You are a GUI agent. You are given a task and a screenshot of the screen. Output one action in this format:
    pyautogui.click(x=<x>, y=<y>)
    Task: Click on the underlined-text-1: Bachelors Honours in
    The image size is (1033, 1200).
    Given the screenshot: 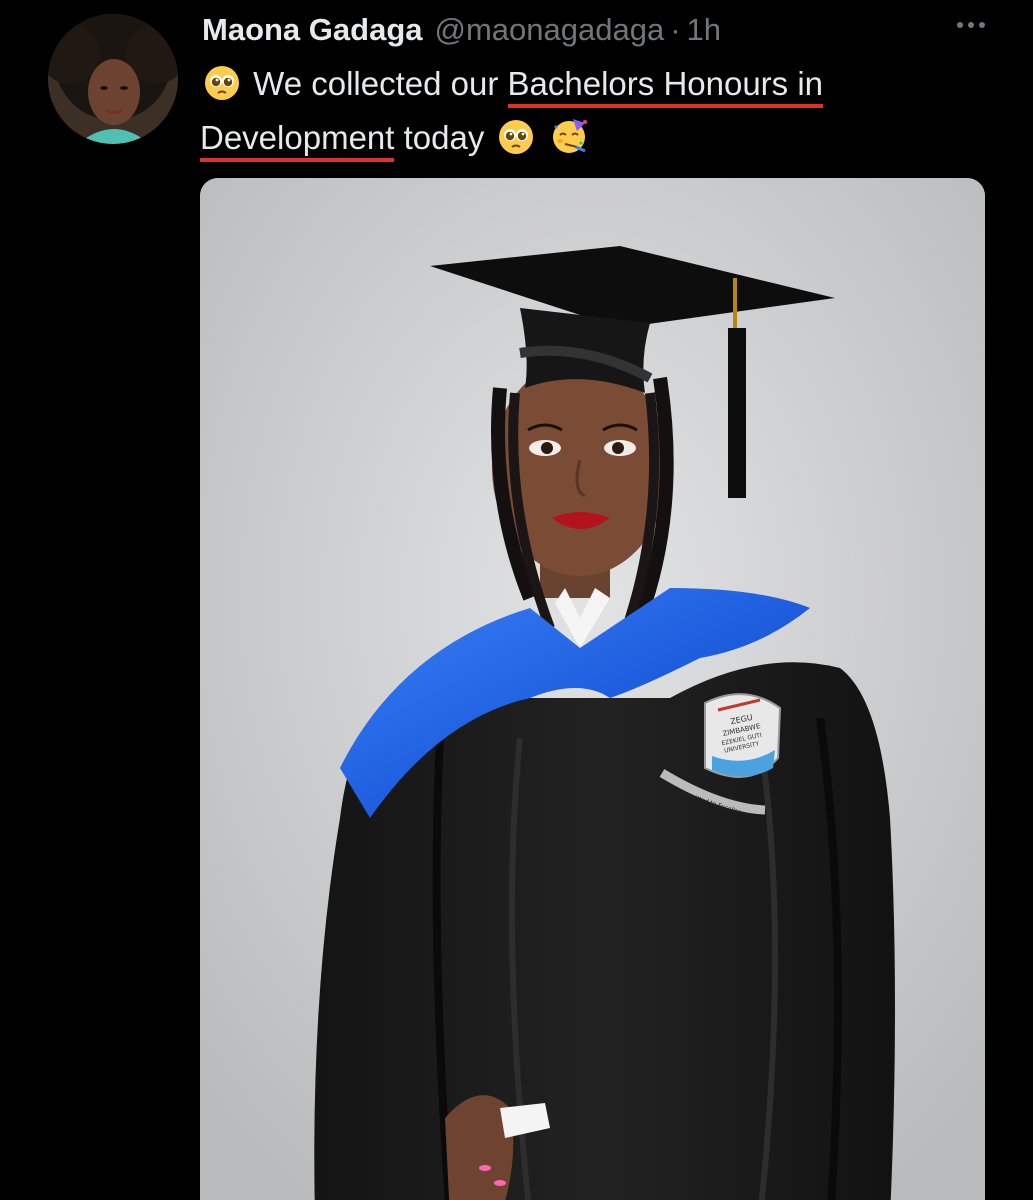 What is the action you would take?
    pyautogui.click(x=665, y=86)
    